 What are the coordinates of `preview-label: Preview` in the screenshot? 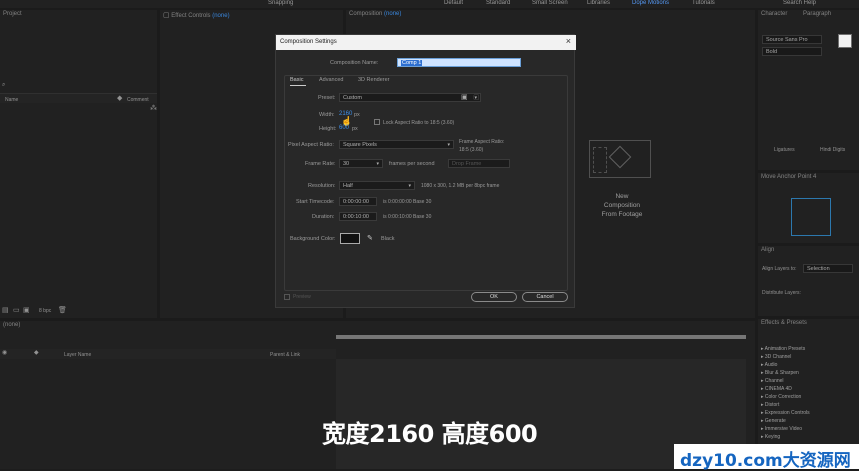 It's located at (302, 297).